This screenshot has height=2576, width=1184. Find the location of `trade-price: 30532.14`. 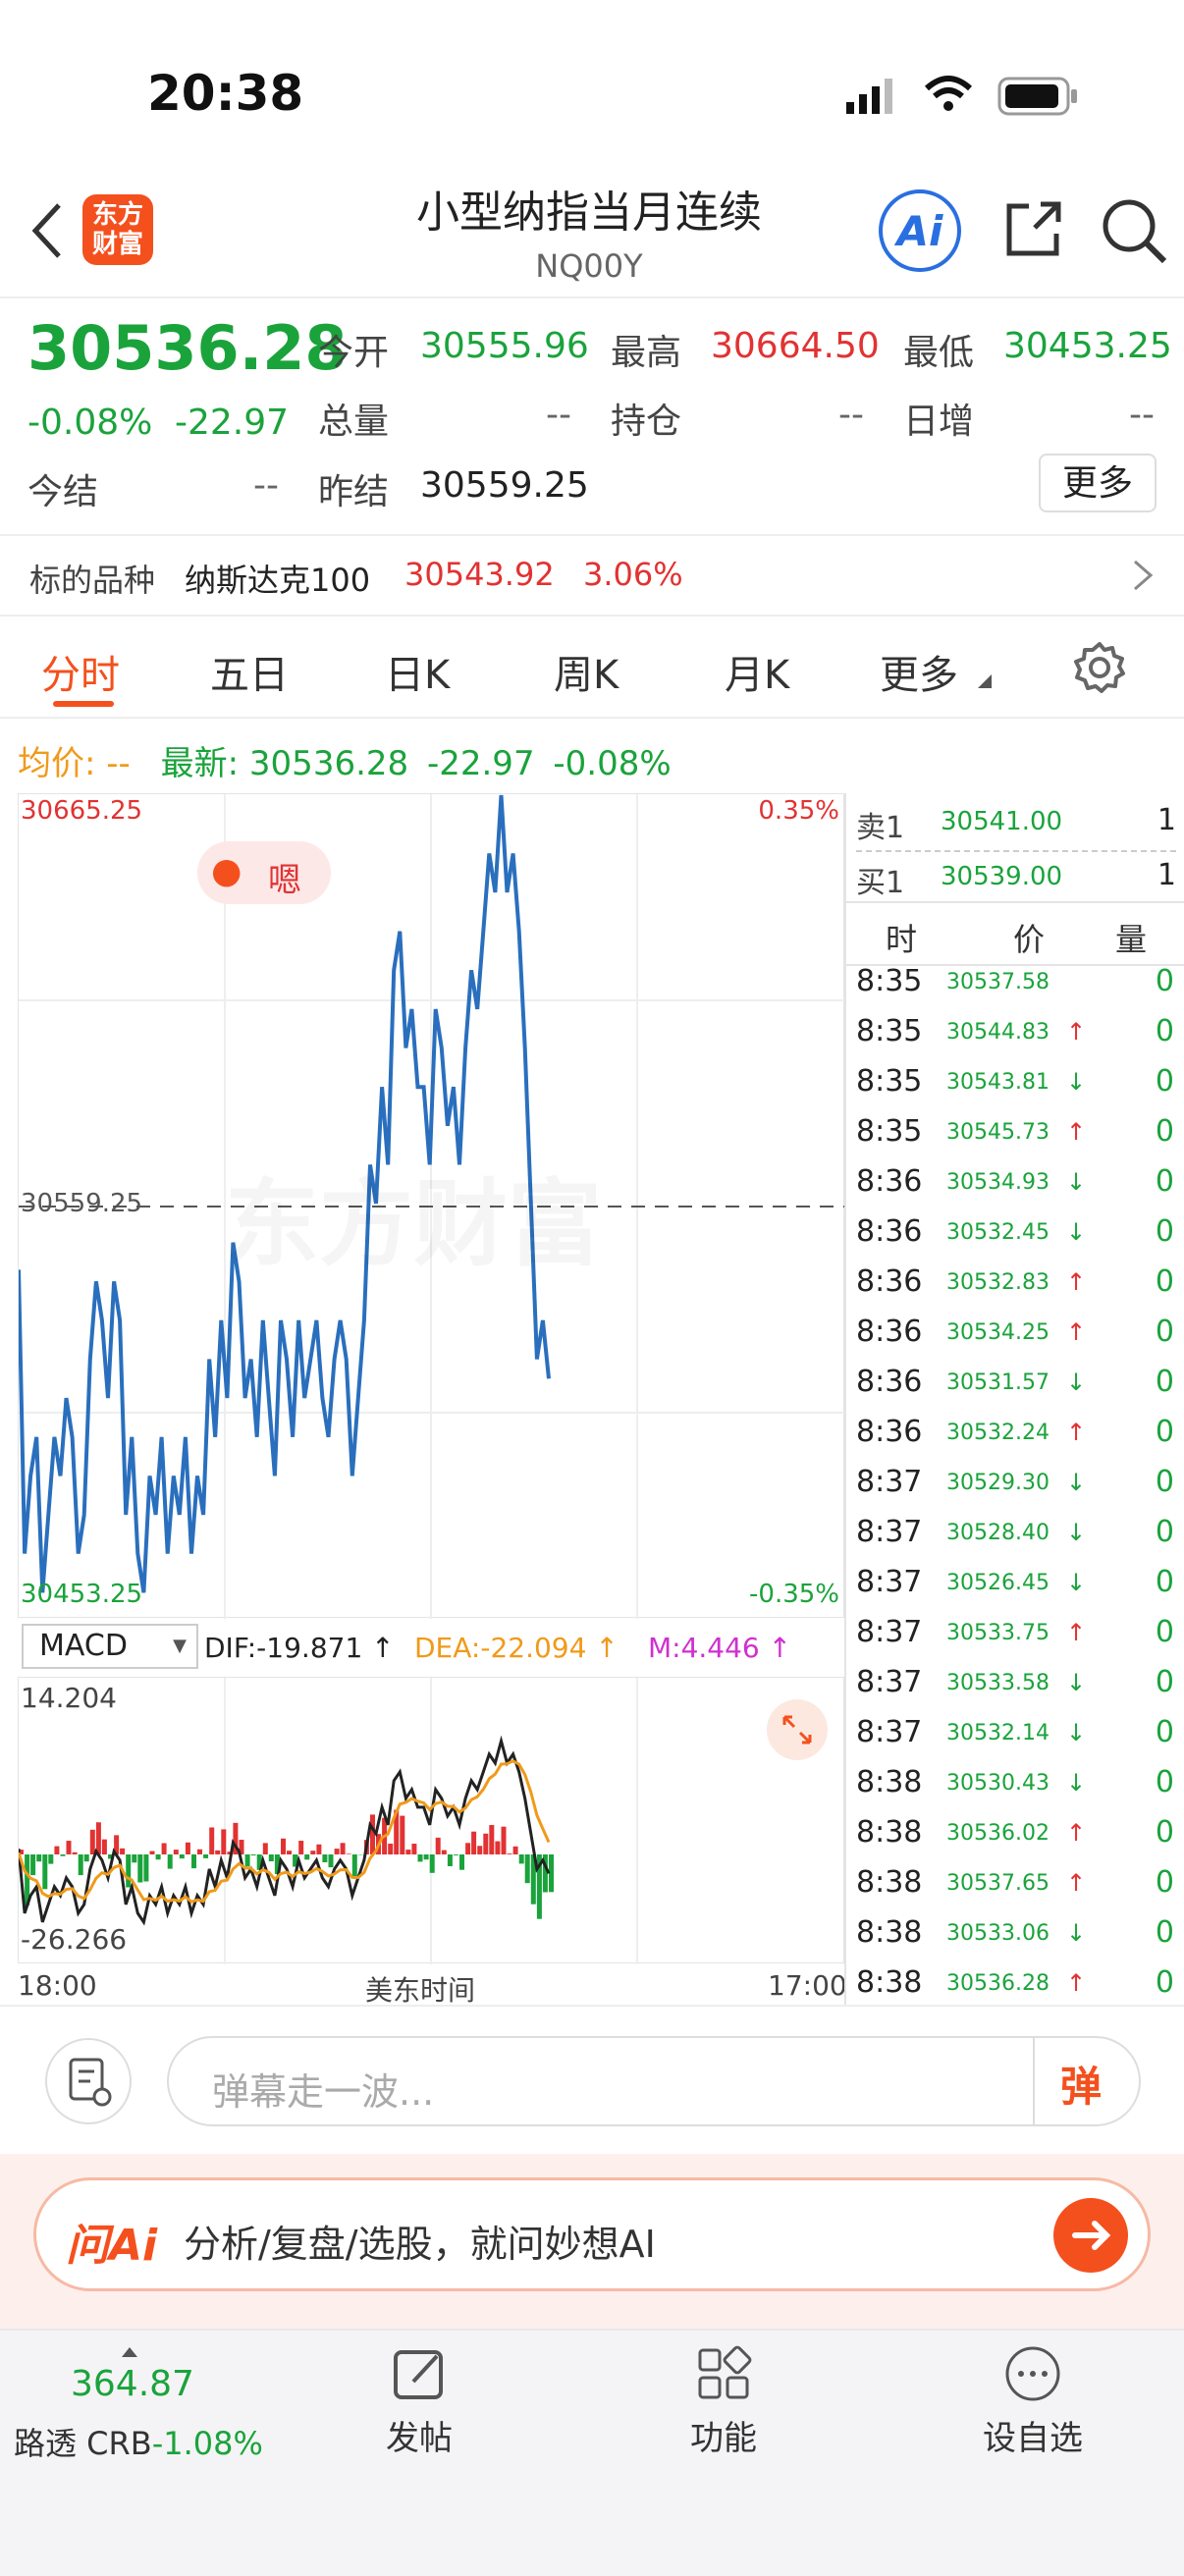

trade-price: 30532.14 is located at coordinates (997, 1733).